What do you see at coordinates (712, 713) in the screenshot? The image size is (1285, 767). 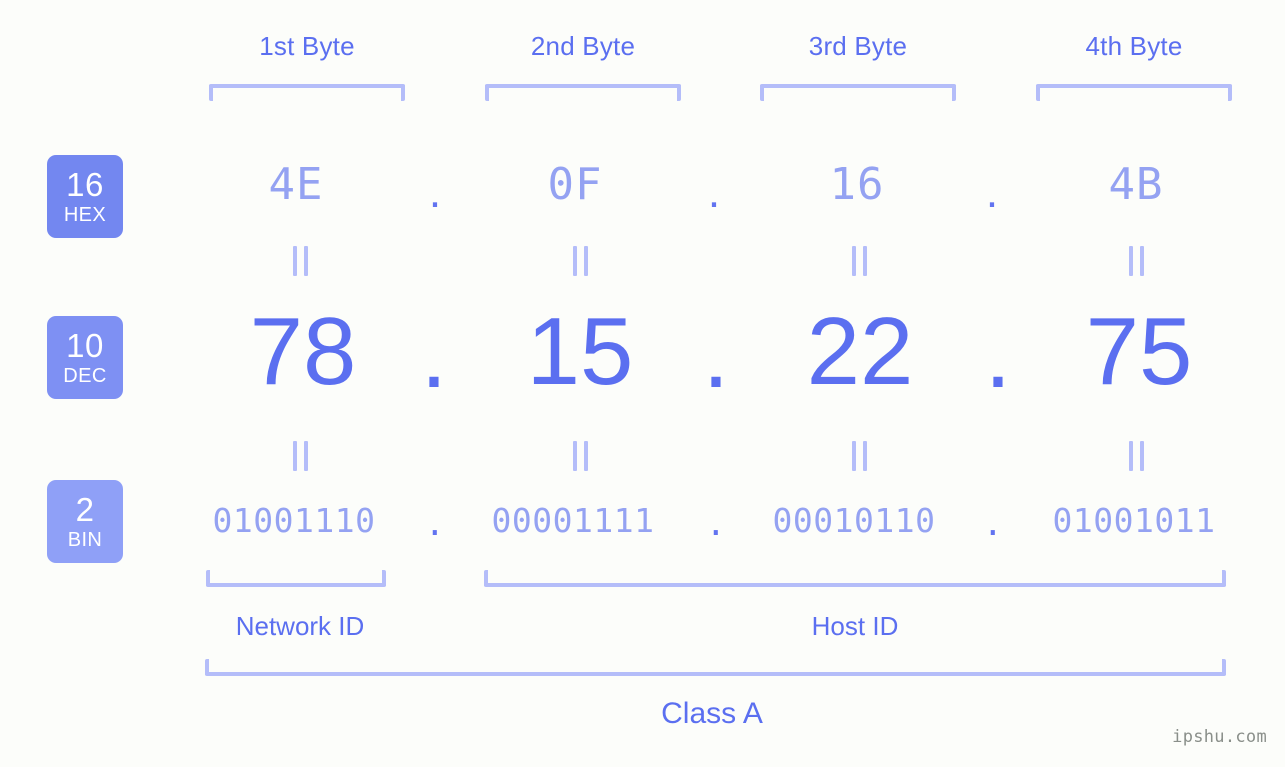 I see `class-label: Class A` at bounding box center [712, 713].